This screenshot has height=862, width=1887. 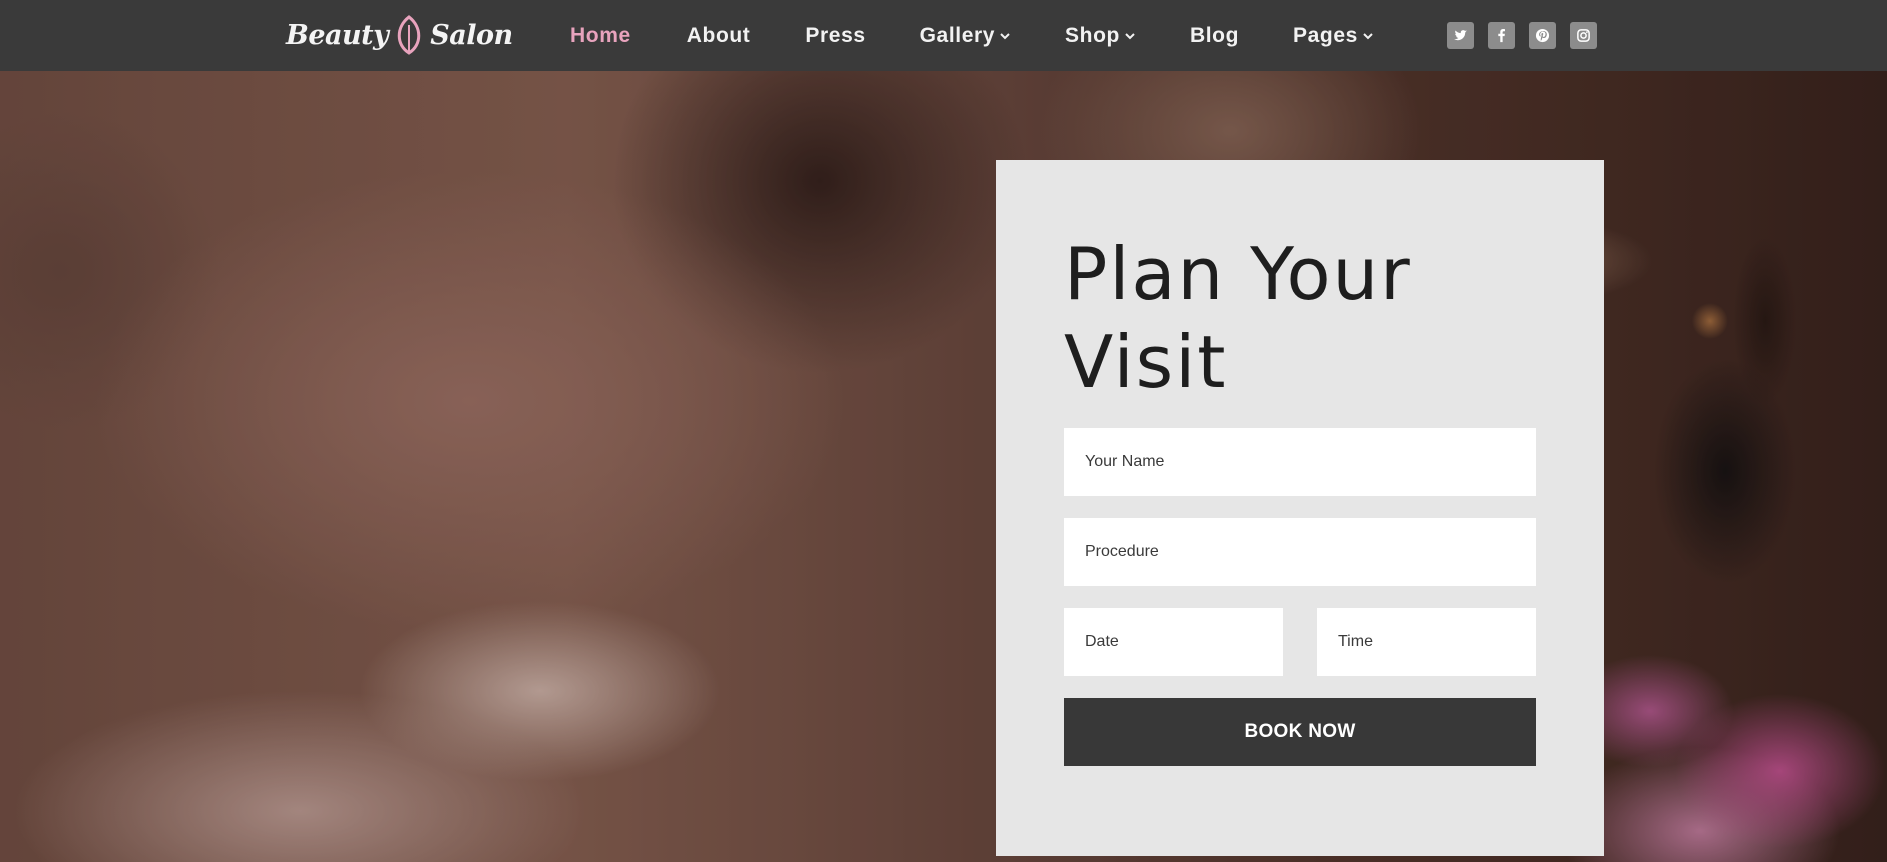 What do you see at coordinates (337, 35) in the screenshot?
I see `brand-name-left: Beauty` at bounding box center [337, 35].